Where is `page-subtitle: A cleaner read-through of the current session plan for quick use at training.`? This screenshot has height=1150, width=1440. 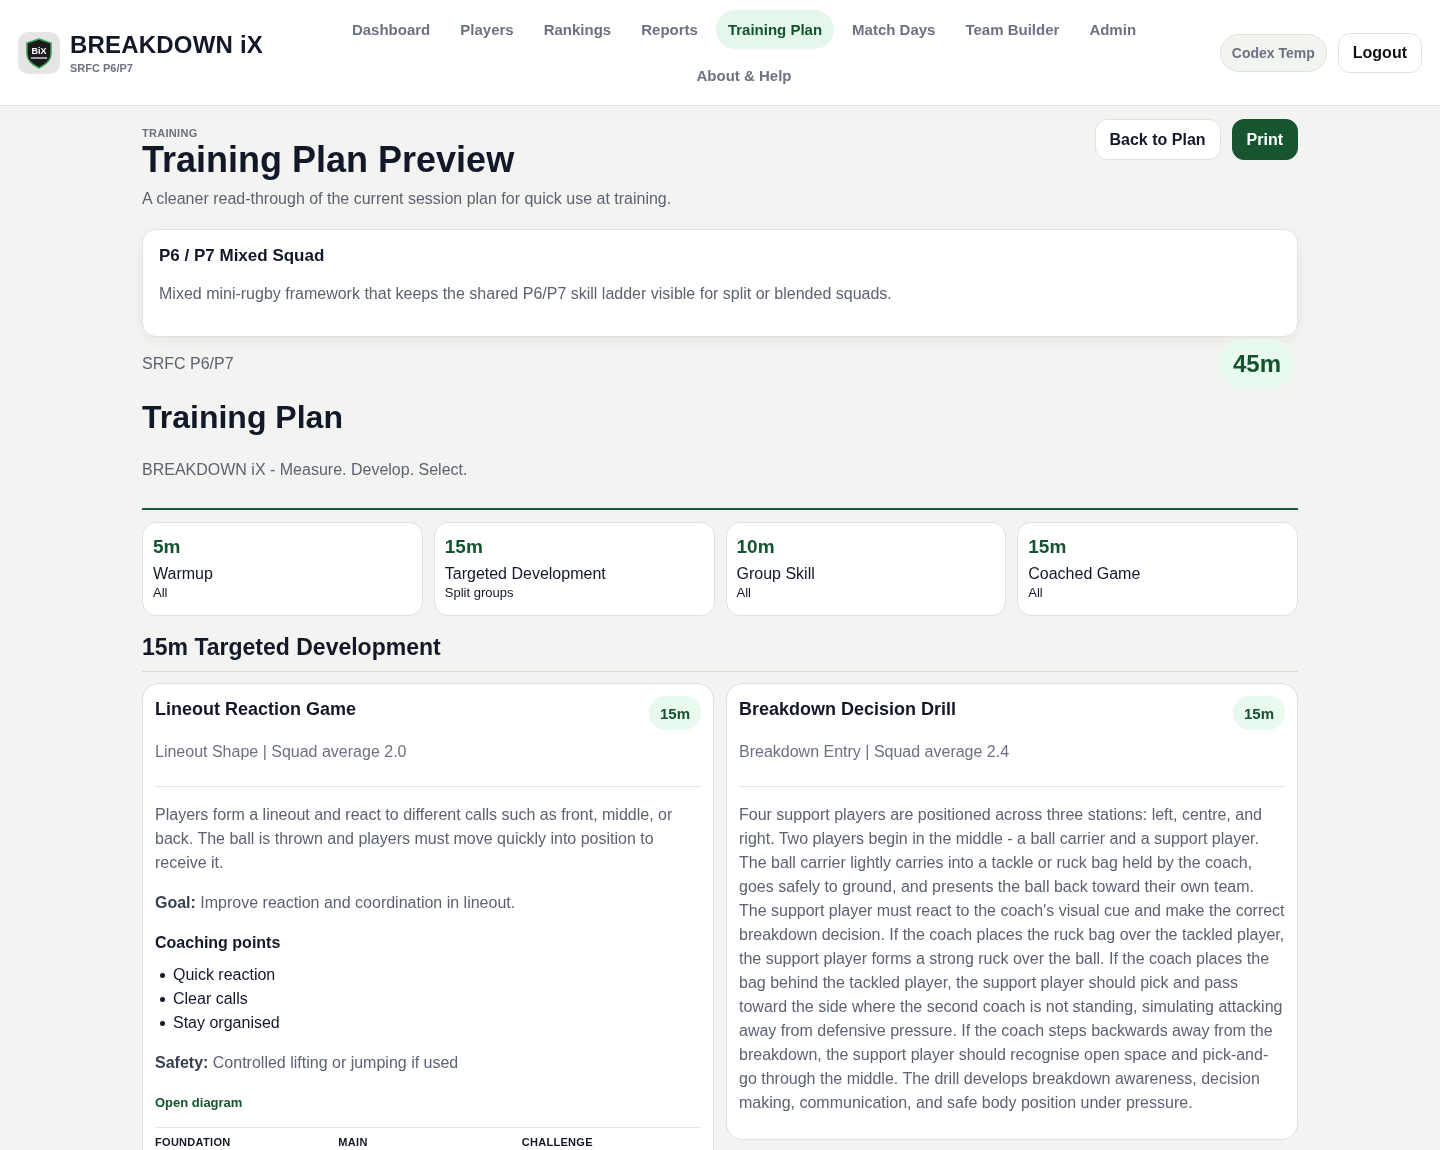
page-subtitle: A cleaner read-through of the current session plan for quick use at training. is located at coordinates (407, 199).